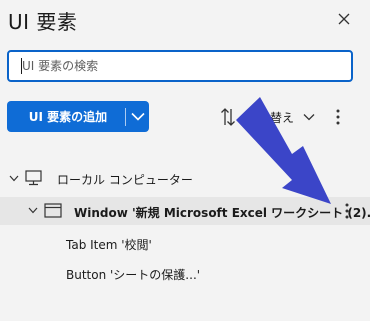 This screenshot has height=321, width=370. Describe the element at coordinates (270, 117) in the screenshot. I see `sort-label: 並べ替え` at that location.